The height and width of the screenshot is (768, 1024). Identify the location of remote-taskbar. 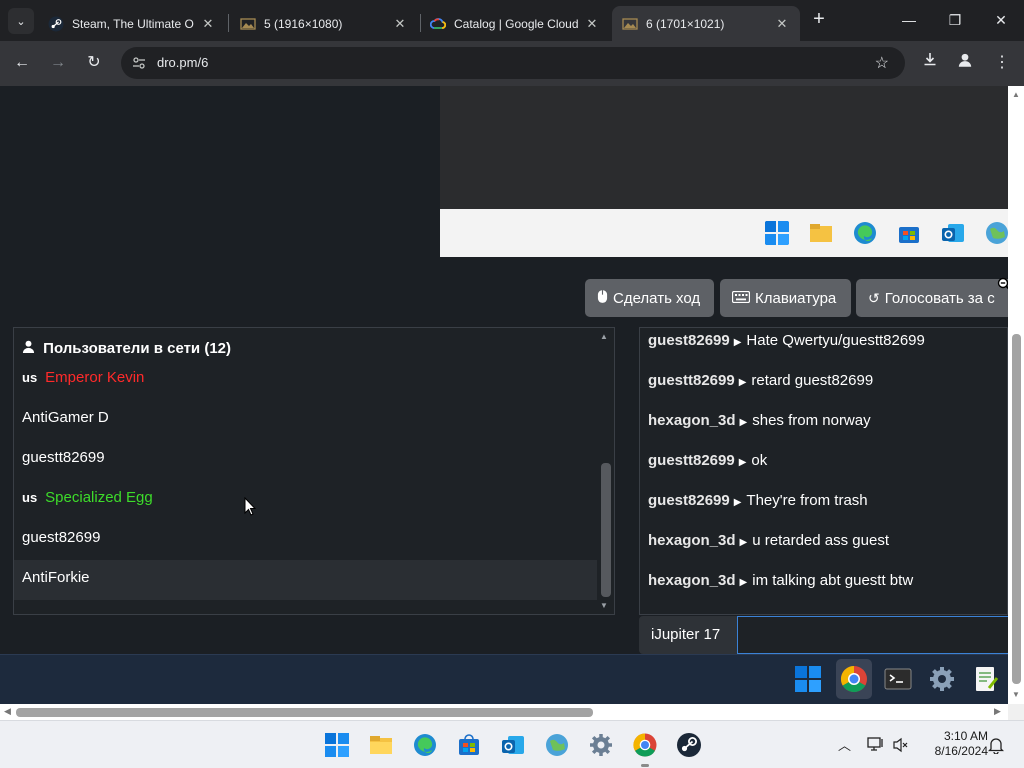
(724, 233).